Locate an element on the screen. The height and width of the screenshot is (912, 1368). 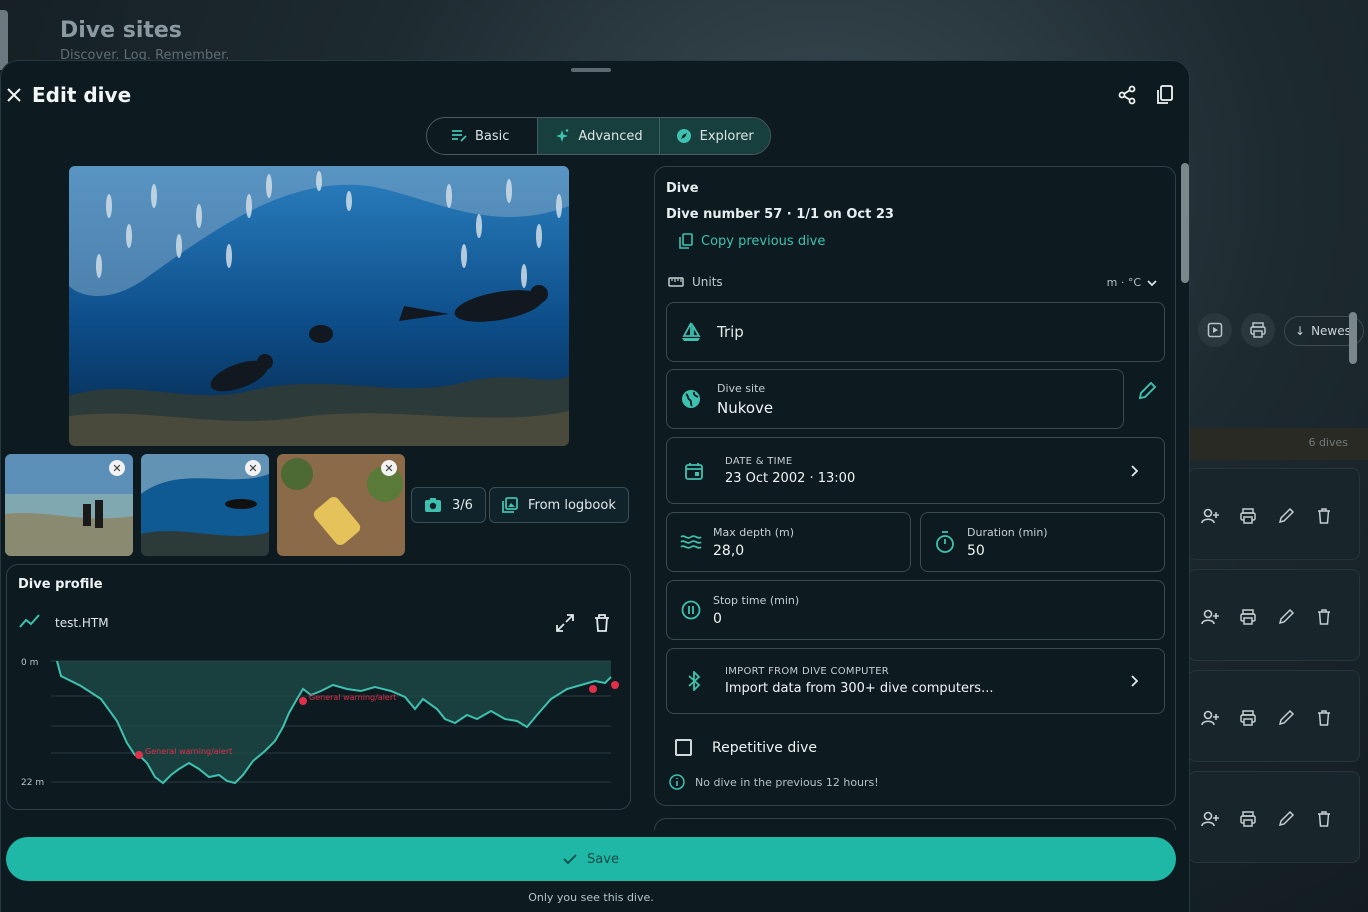
tab-advanced: Advanced is located at coordinates (598, 136).